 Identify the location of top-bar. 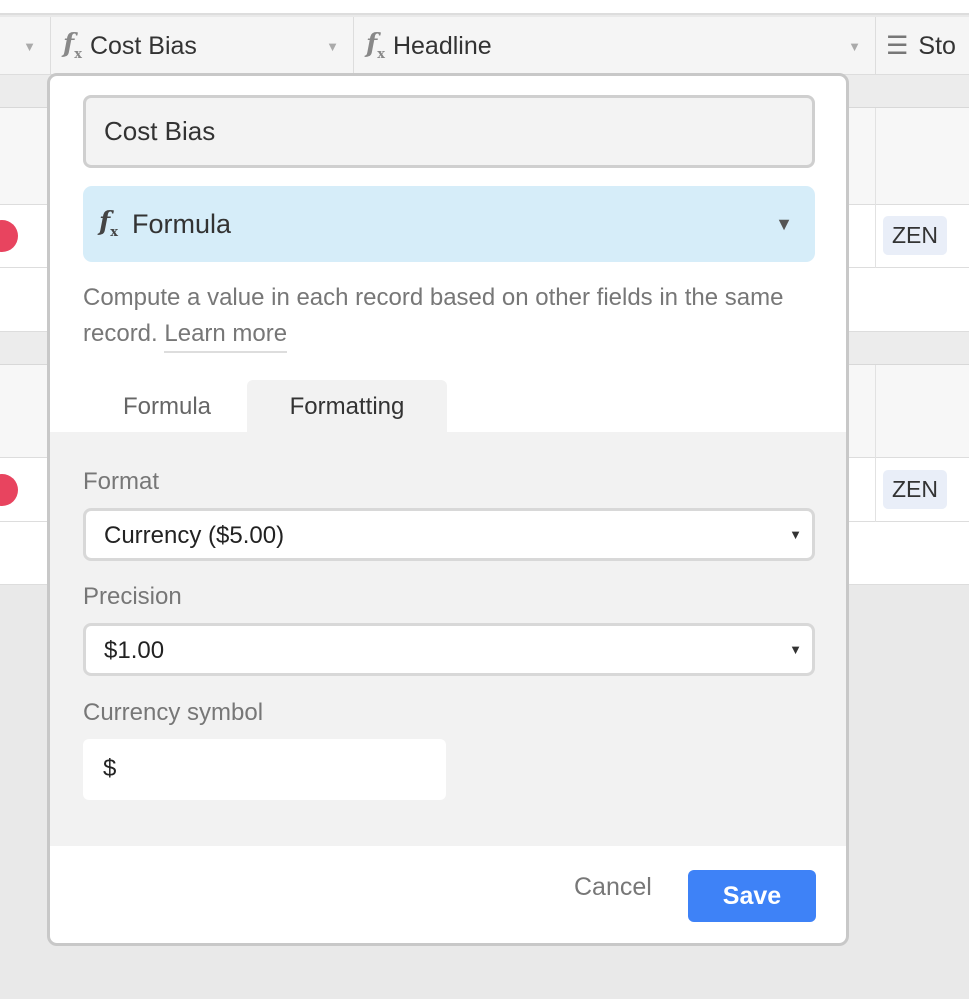
(484, 7).